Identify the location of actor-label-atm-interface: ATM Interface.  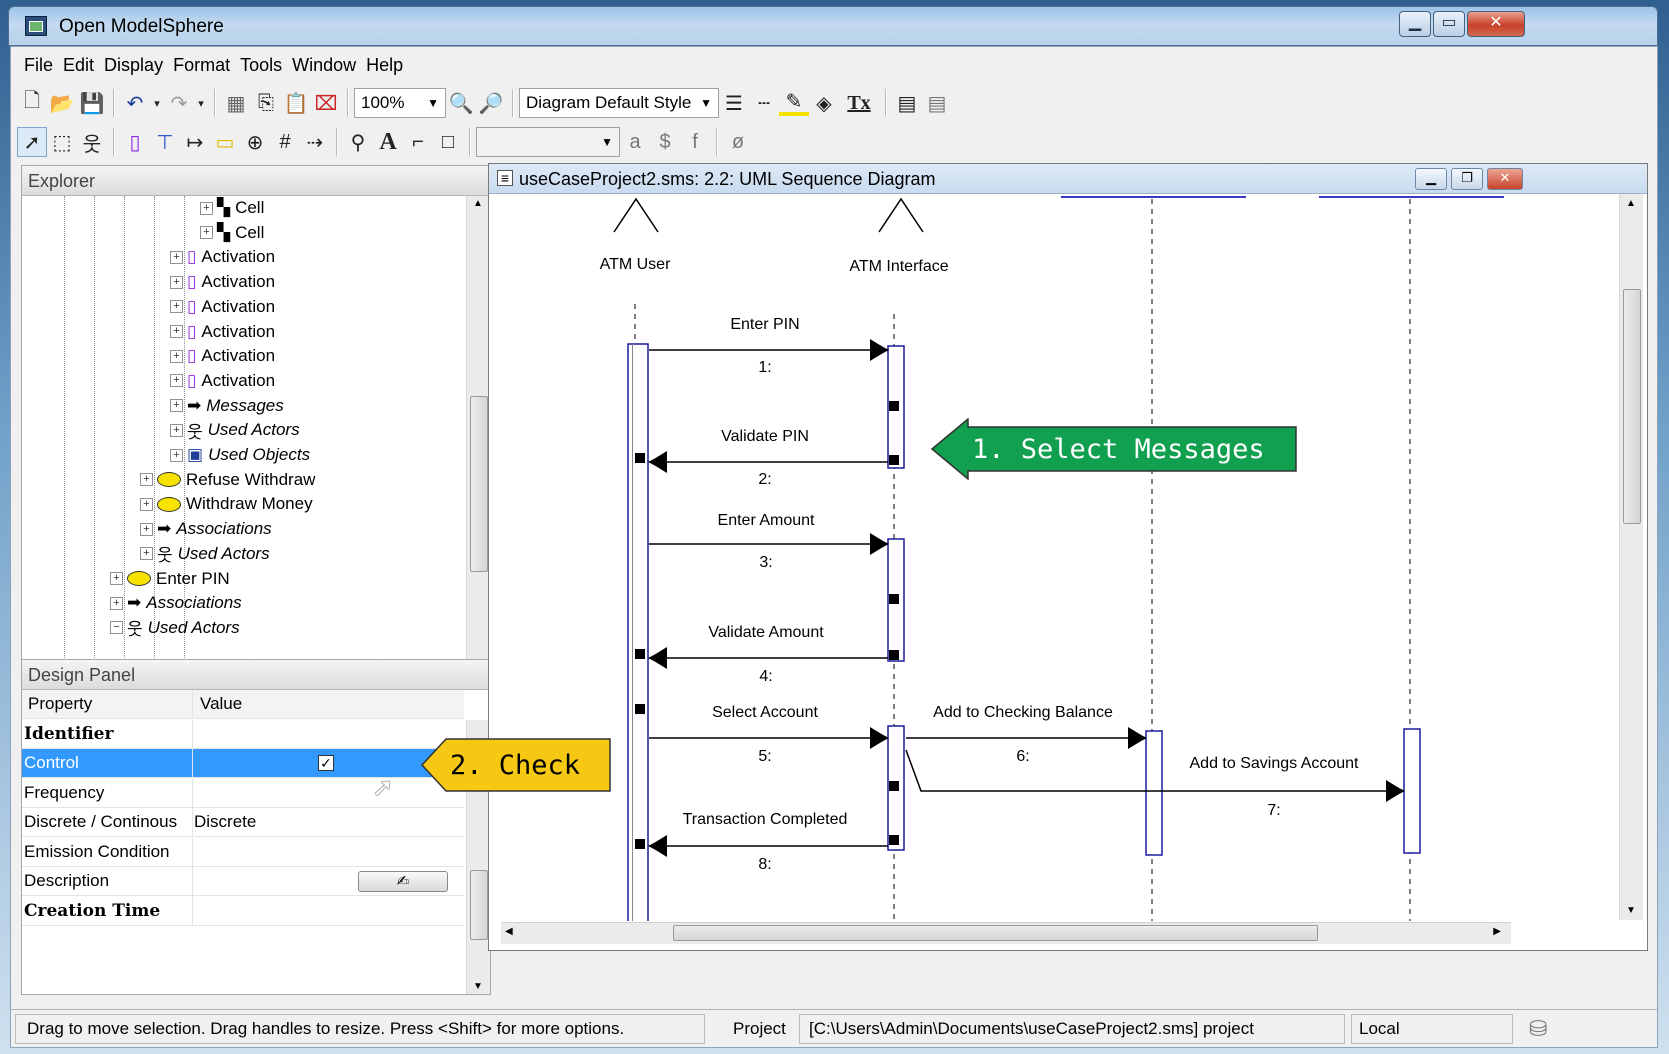
(898, 267).